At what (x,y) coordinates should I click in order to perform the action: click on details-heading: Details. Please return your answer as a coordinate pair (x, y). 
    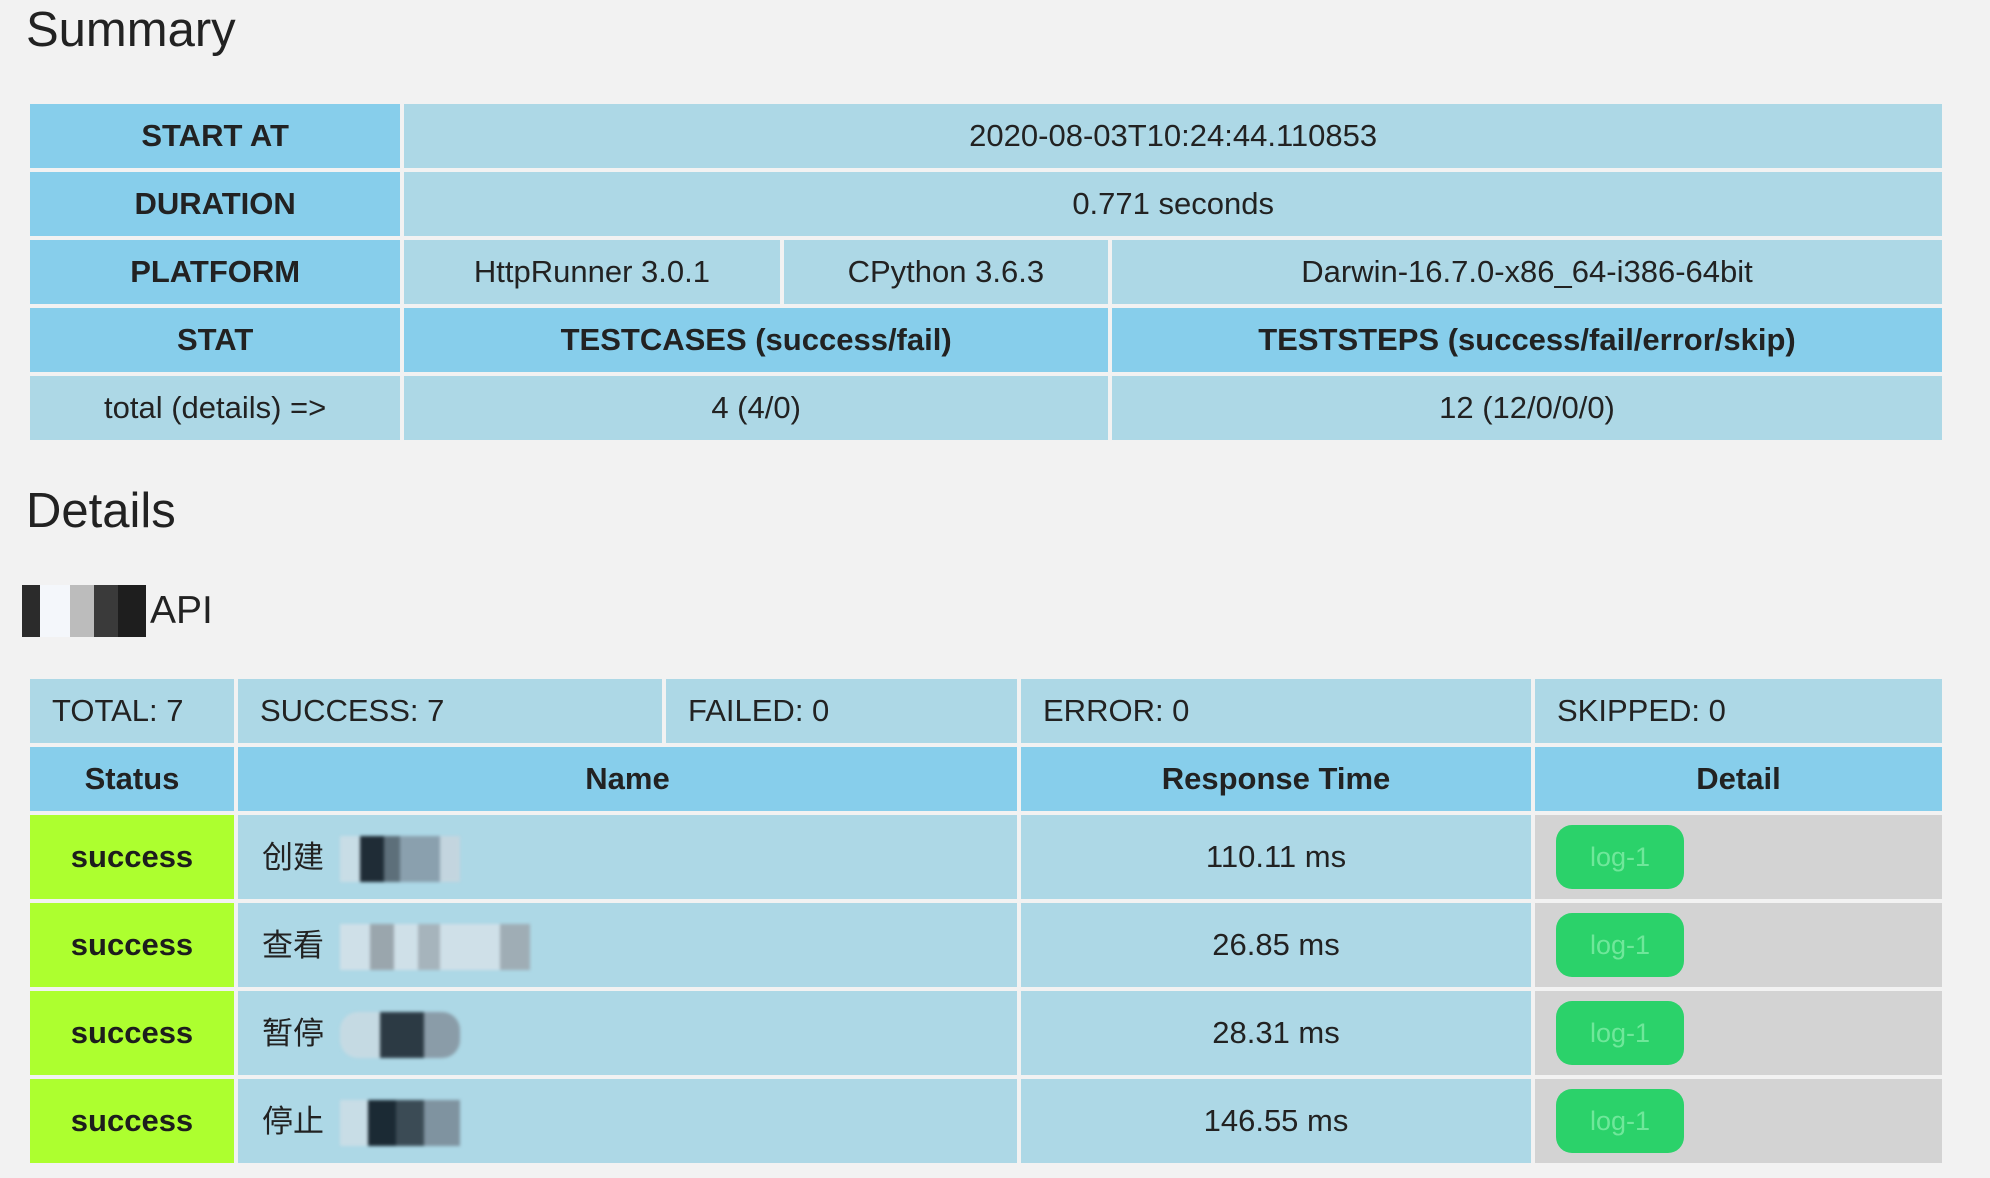
    Looking at the image, I should click on (101, 511).